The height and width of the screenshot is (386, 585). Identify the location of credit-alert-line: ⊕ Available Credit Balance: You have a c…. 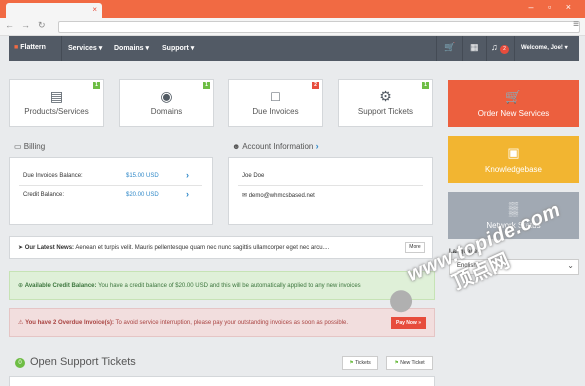
(189, 285).